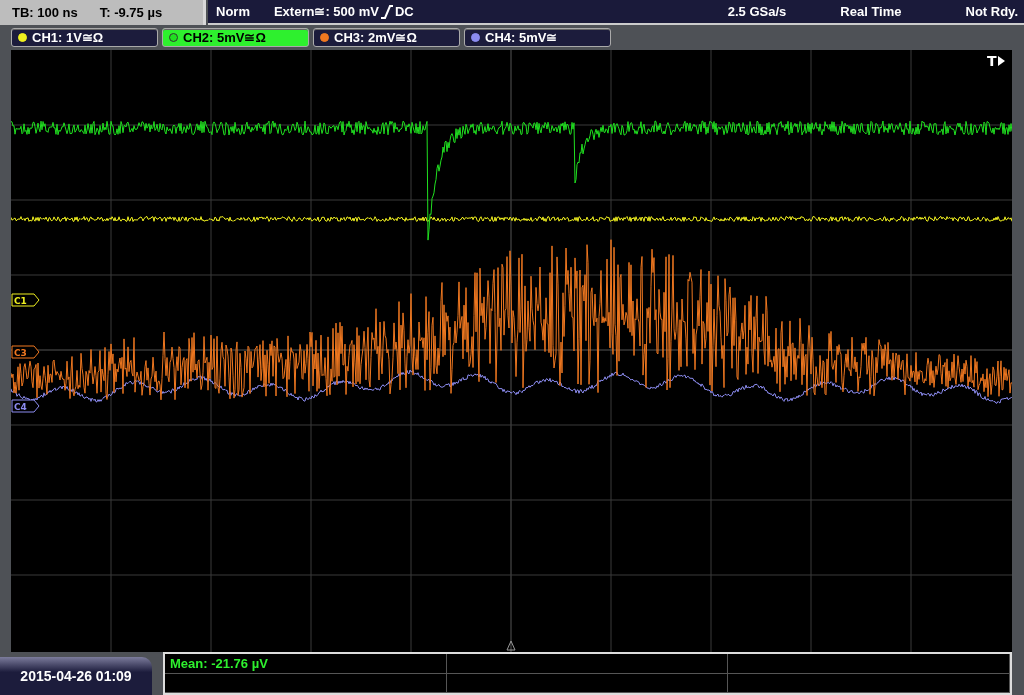 Image resolution: width=1024 pixels, height=695 pixels. What do you see at coordinates (131, 12) in the screenshot?
I see `trigger-time-readout: T: -9.75 µs` at bounding box center [131, 12].